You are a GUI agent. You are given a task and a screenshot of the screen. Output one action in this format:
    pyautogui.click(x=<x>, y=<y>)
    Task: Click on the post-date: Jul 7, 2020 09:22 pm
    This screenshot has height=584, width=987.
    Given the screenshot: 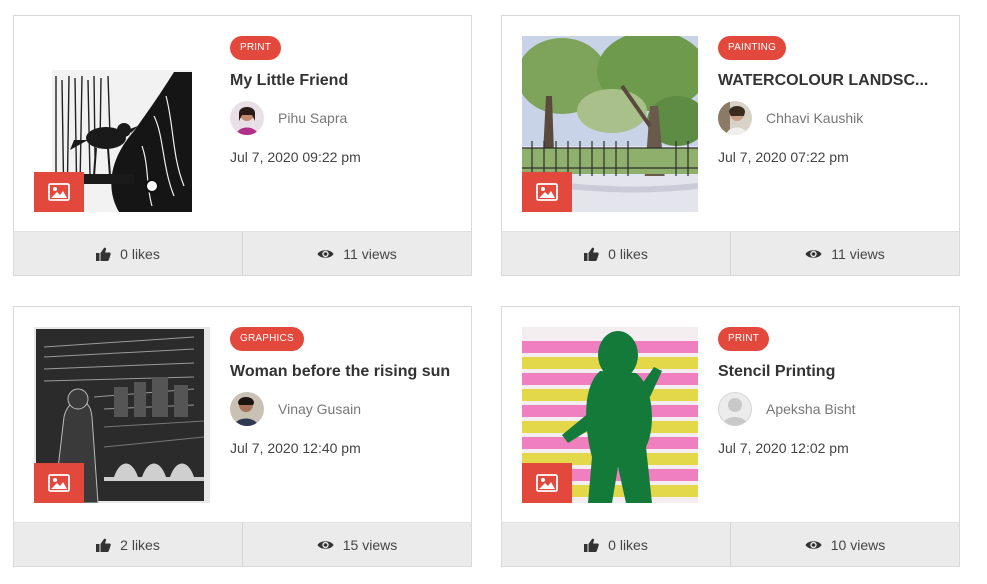 What is the action you would take?
    pyautogui.click(x=295, y=157)
    